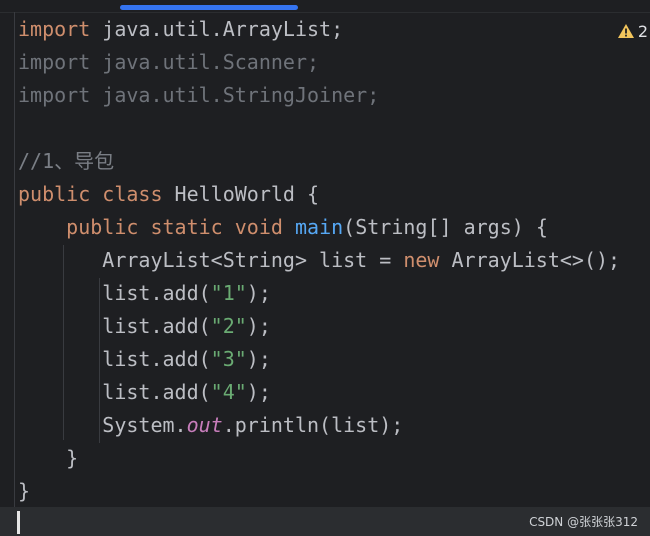  I want to click on comment: //1、导包, so click(66, 161).